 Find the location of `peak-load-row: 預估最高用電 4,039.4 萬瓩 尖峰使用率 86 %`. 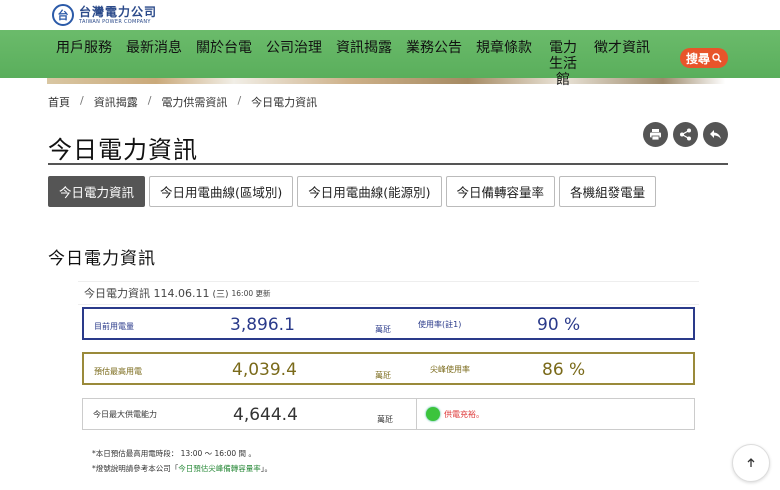

peak-load-row: 預估最高用電 4,039.4 萬瓩 尖峰使用率 86 % is located at coordinates (388, 368).